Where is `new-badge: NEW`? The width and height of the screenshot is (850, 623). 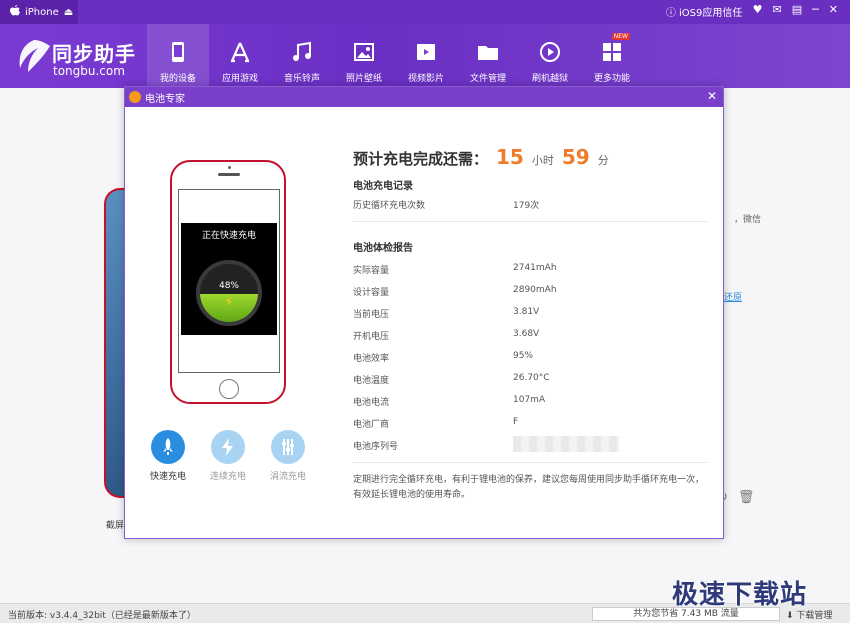
new-badge: NEW is located at coordinates (620, 36).